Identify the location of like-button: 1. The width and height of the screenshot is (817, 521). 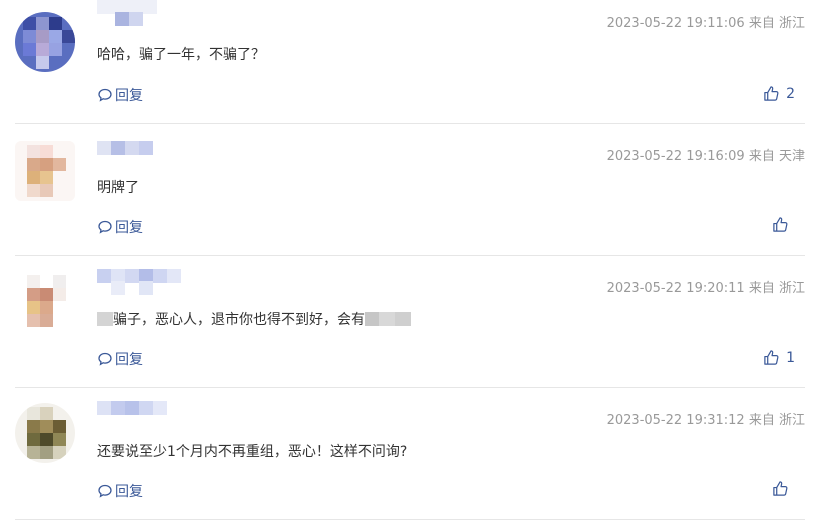
(779, 357).